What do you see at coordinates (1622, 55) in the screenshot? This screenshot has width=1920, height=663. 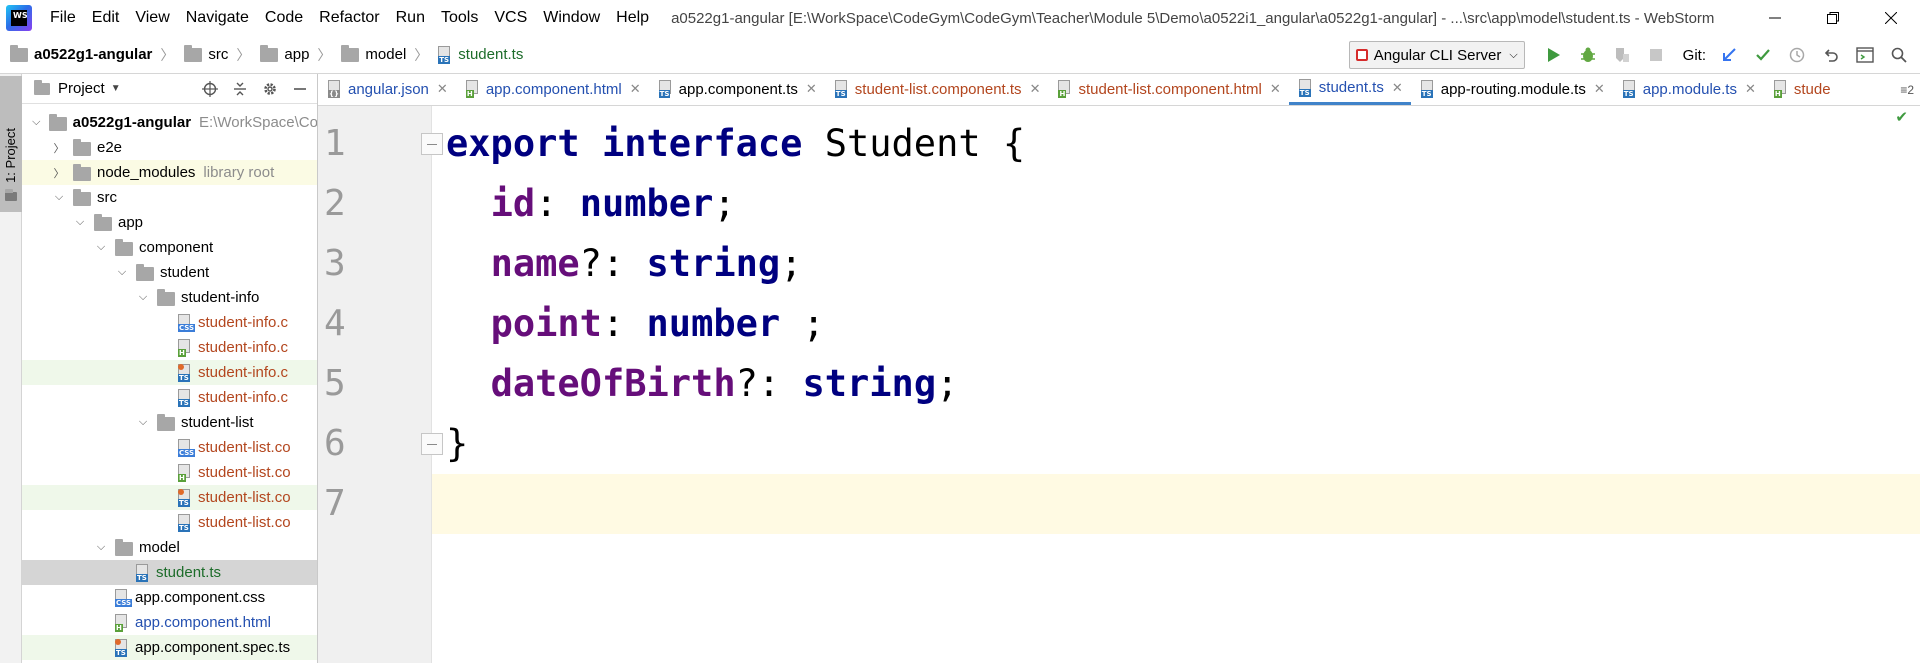 I see `run-with-coverage-button` at bounding box center [1622, 55].